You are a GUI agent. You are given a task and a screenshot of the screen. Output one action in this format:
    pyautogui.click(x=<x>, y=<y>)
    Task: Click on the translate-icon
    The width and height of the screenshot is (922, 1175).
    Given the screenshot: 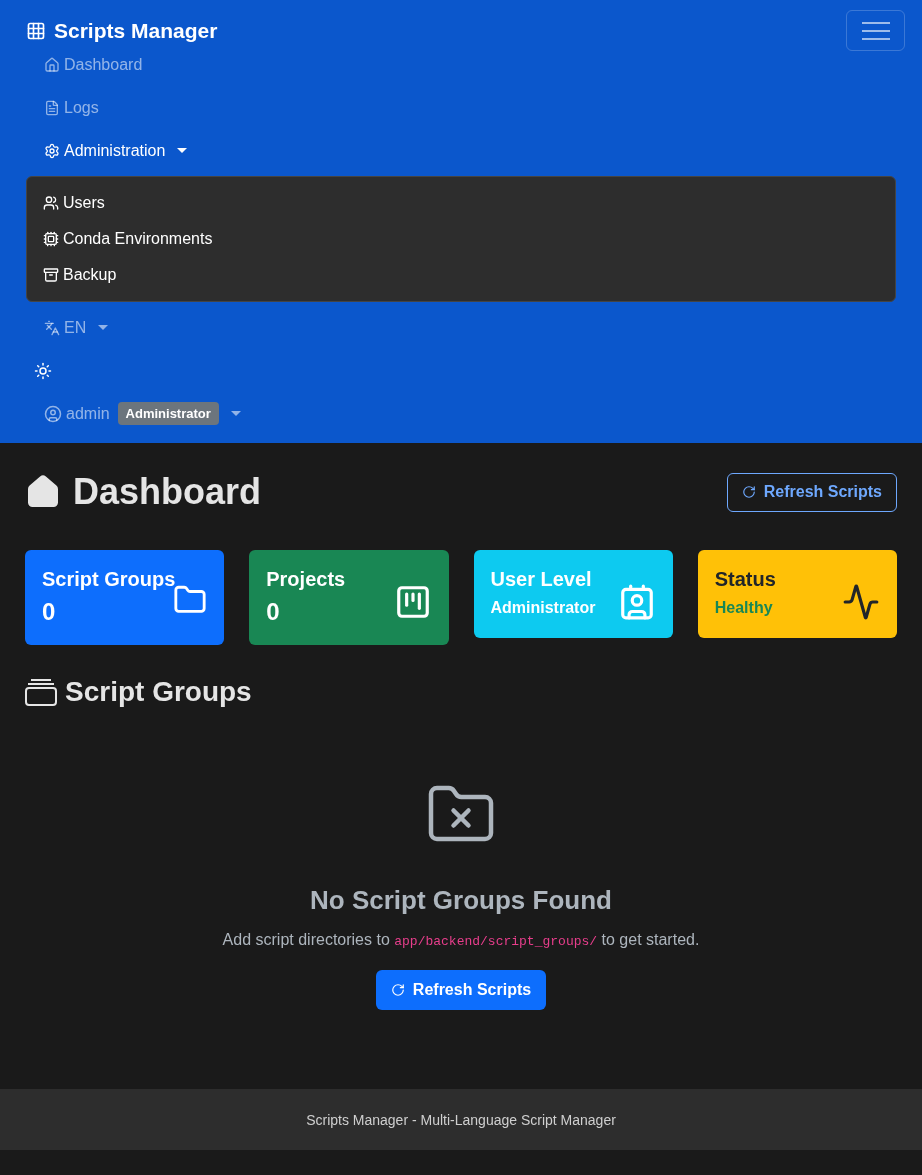 What is the action you would take?
    pyautogui.click(x=52, y=327)
    